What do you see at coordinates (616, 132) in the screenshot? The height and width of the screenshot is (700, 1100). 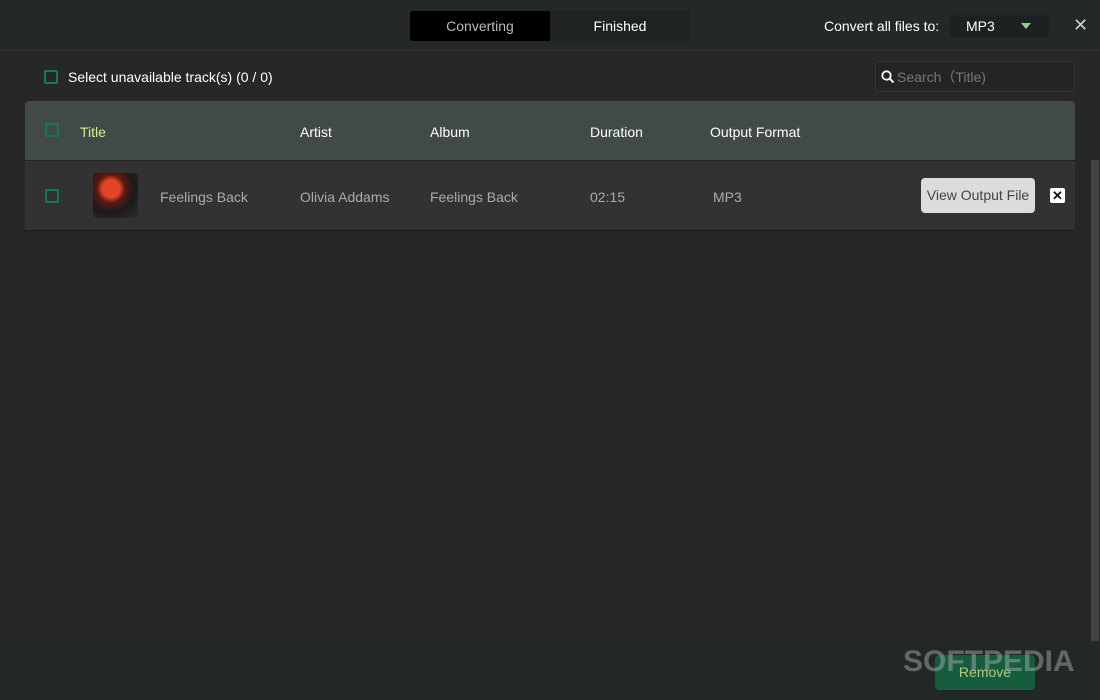 I see `col-duration: Duration` at bounding box center [616, 132].